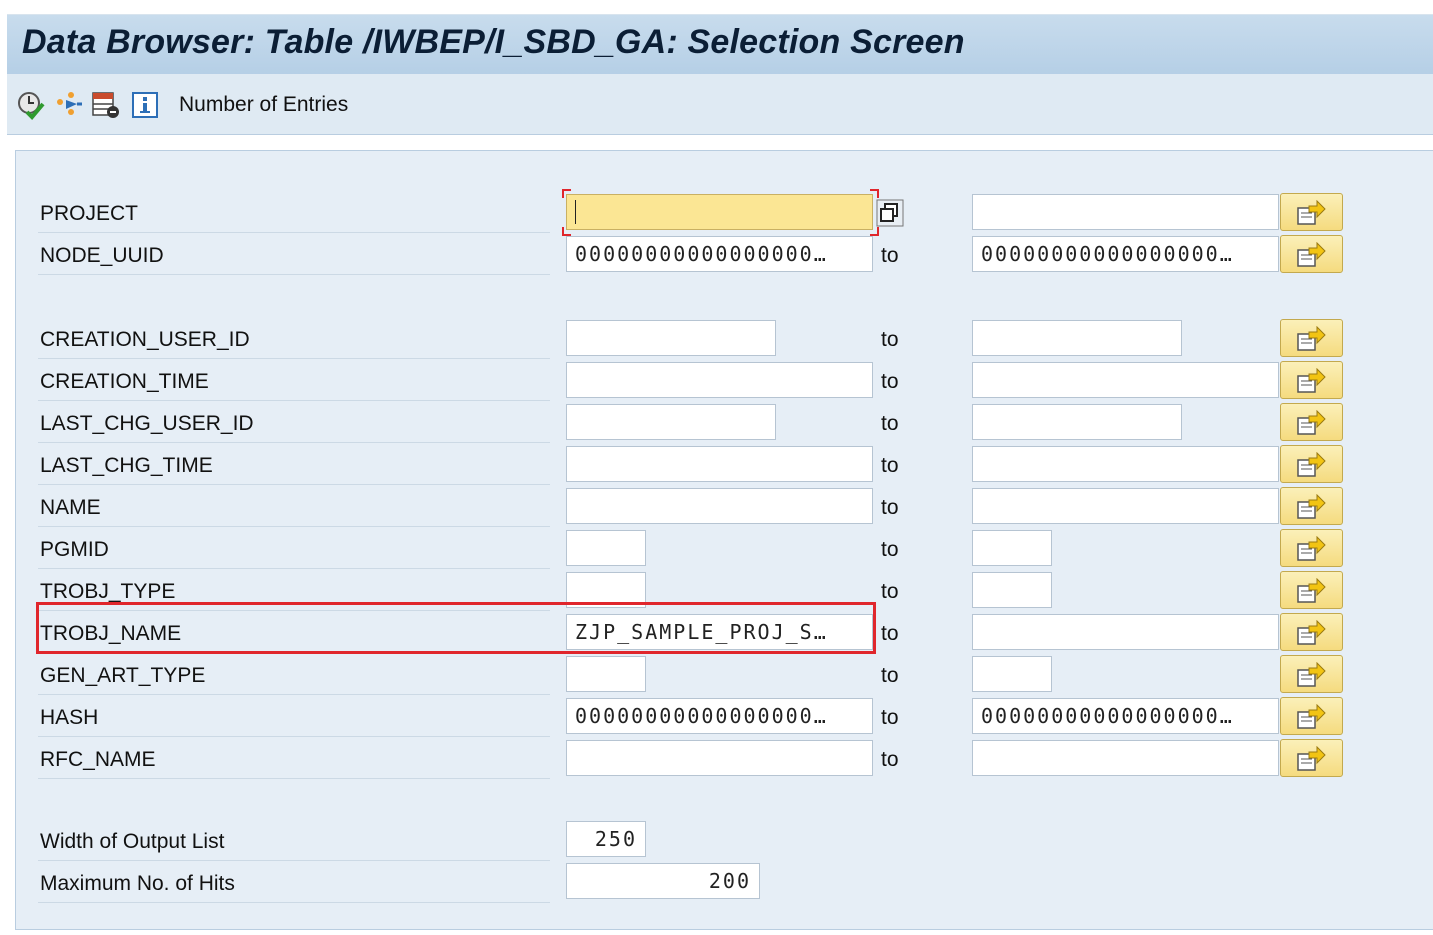  Describe the element at coordinates (1077, 422) in the screenshot. I see `last-chg-user-id-high-input` at that location.